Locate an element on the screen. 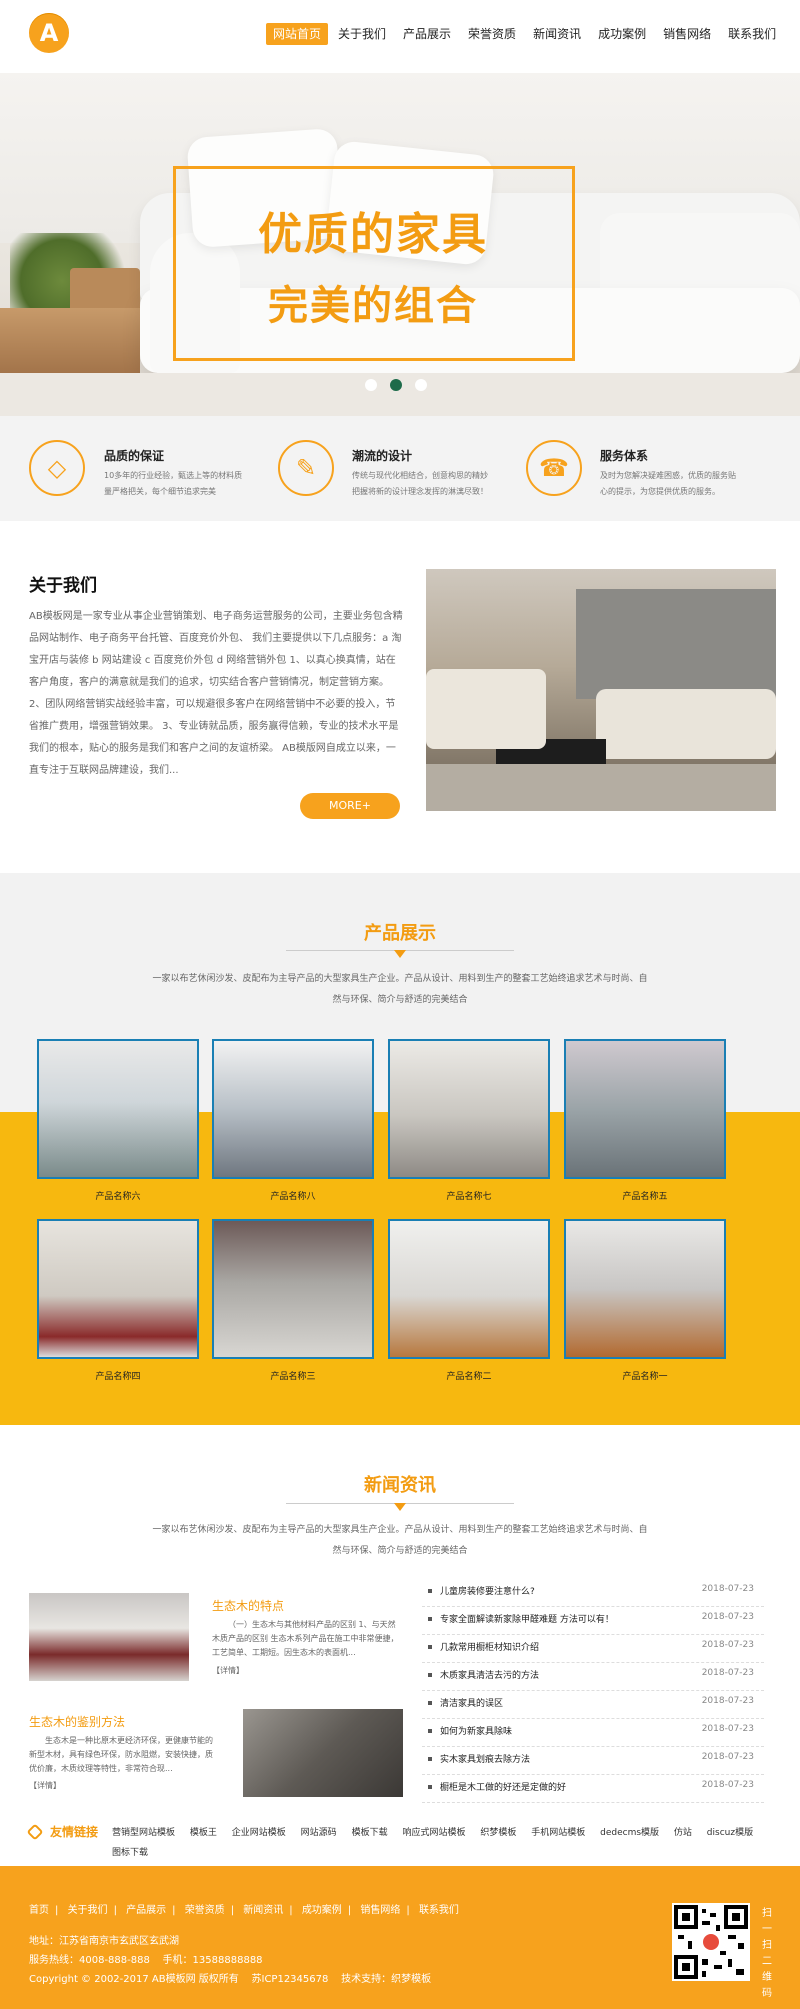 This screenshot has height=2009, width=800. nav-item-contact: 联系我们 is located at coordinates (752, 34).